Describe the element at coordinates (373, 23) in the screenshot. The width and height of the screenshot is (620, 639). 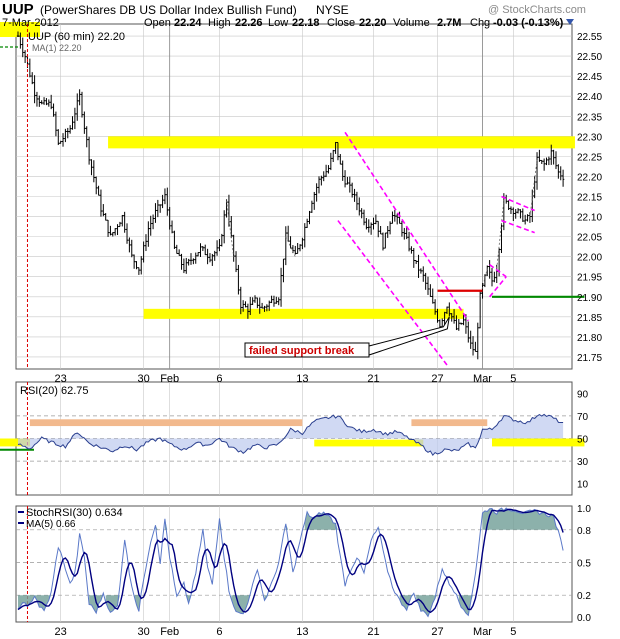
I see `close-value: 22.20` at that location.